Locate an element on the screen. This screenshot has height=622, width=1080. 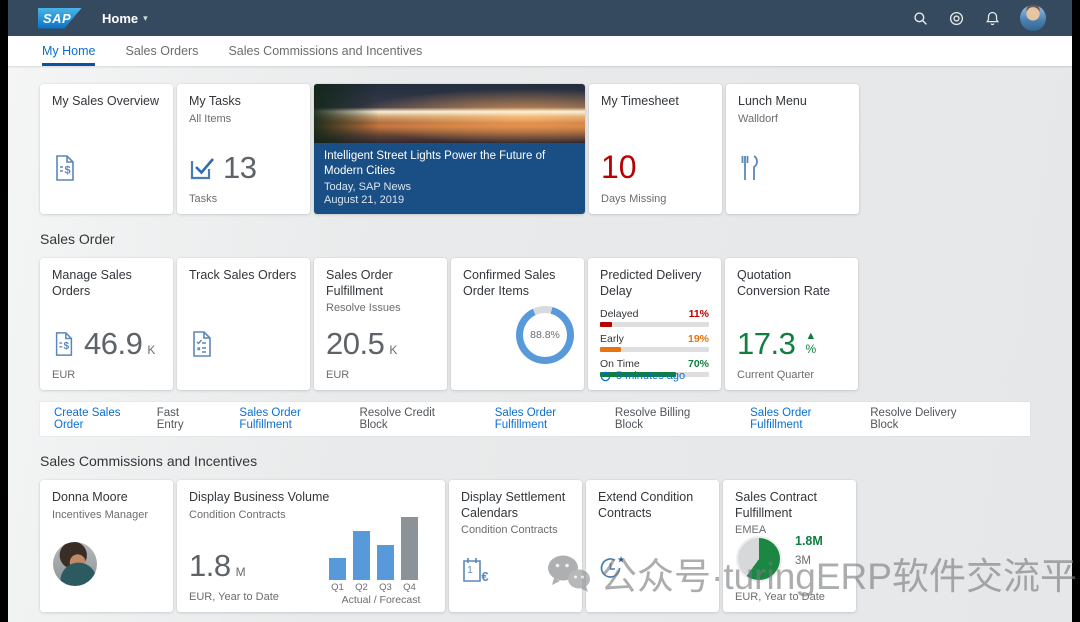
conversion-rate-unit: % is located at coordinates (811, 349).